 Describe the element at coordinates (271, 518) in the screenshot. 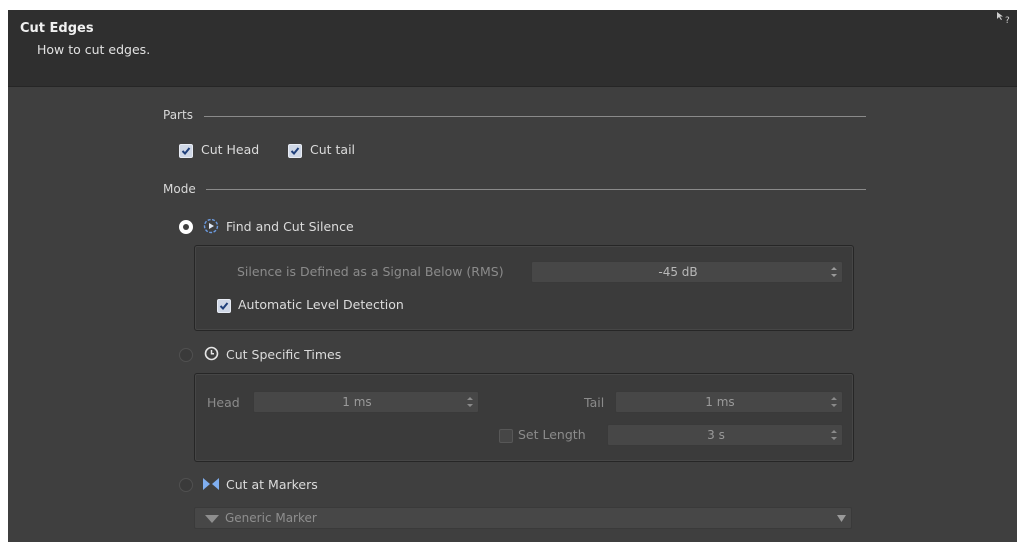

I see `marker-type-value: Generic Marker` at that location.